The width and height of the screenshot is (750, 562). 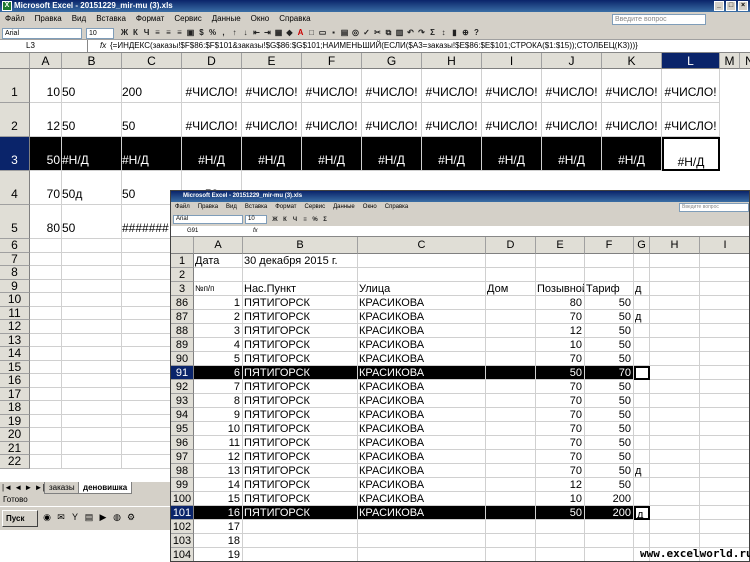 I want to click on column-header-C: C, so click(x=152, y=61).